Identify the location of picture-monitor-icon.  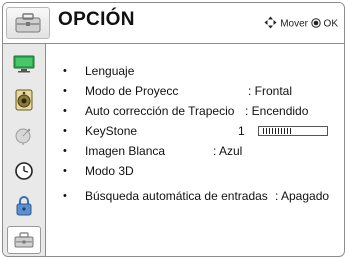
(24, 64).